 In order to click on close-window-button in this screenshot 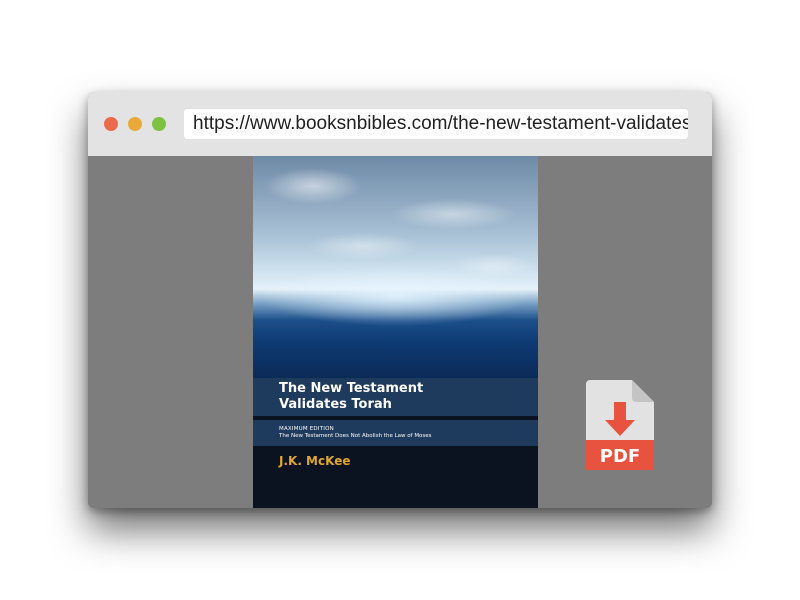, I will do `click(111, 124)`.